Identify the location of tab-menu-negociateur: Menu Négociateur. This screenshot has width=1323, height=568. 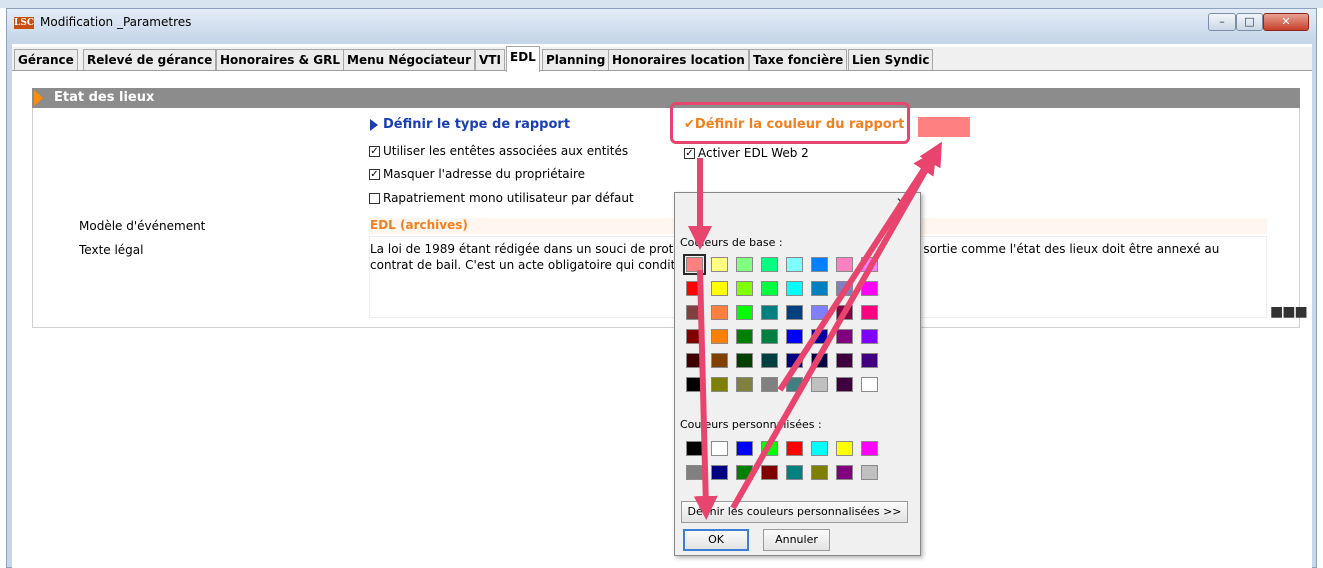
(409, 59).